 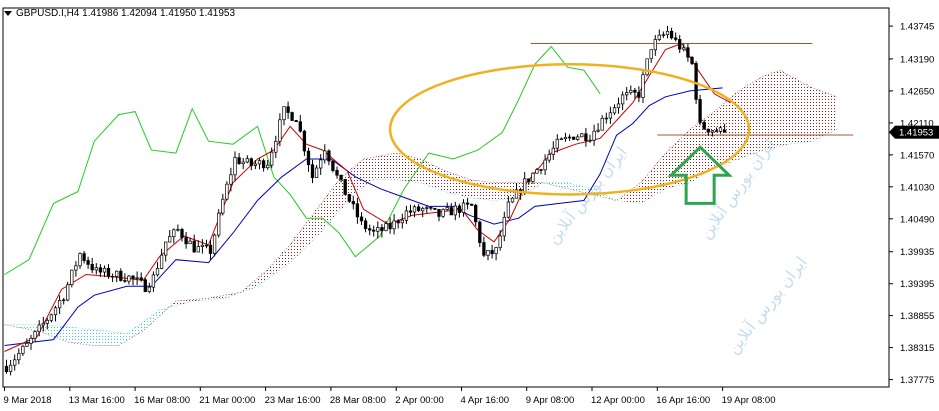 I want to click on x-tick-label: 21 Mar 00:00, so click(x=227, y=400).